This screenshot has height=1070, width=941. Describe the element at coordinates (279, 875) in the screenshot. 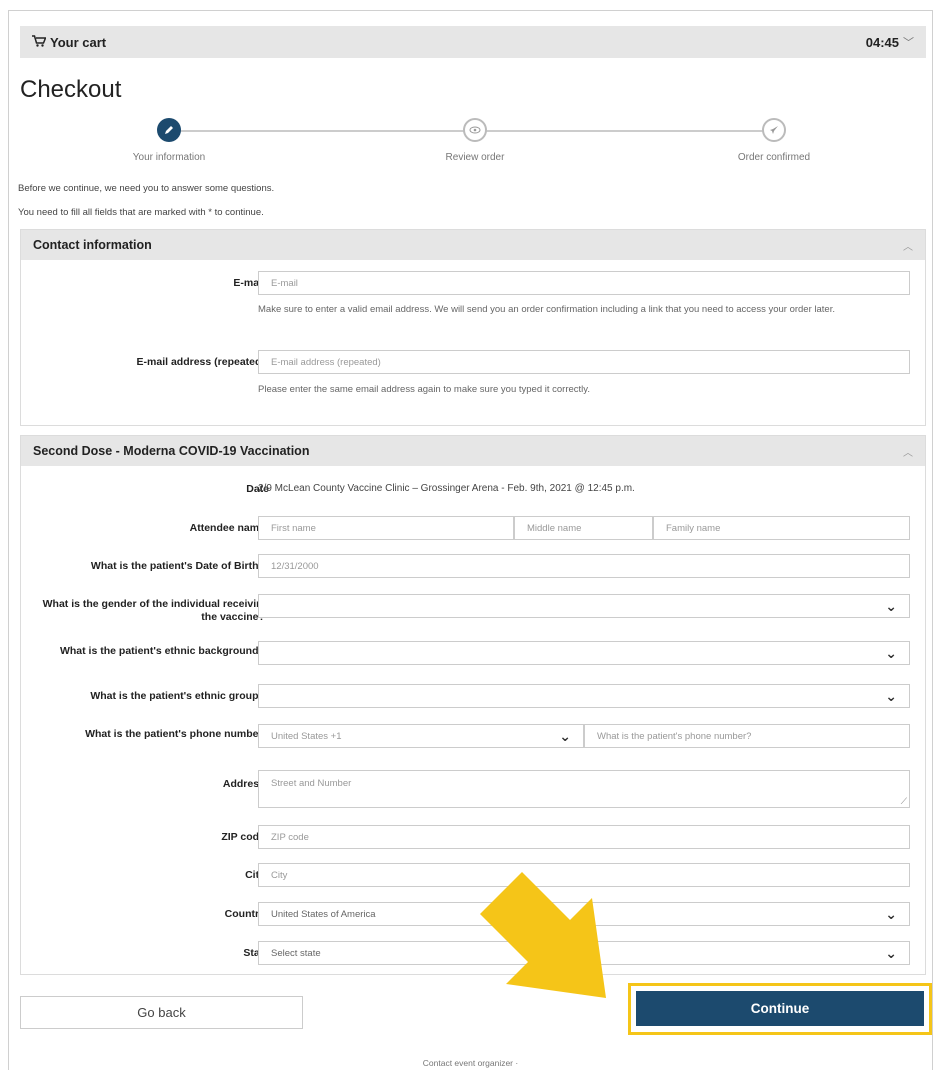

I see `city-placeholder: City` at that location.